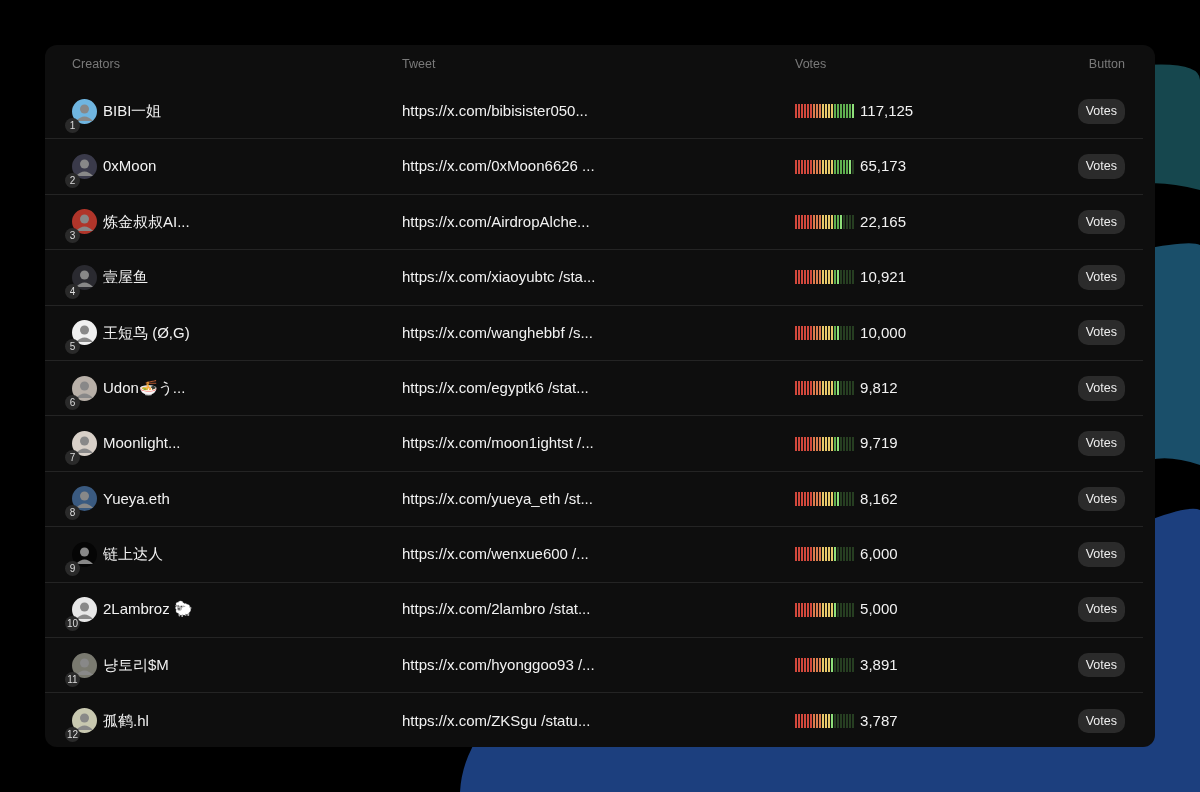 The image size is (1200, 792). I want to click on vote-count: 3,787, so click(879, 720).